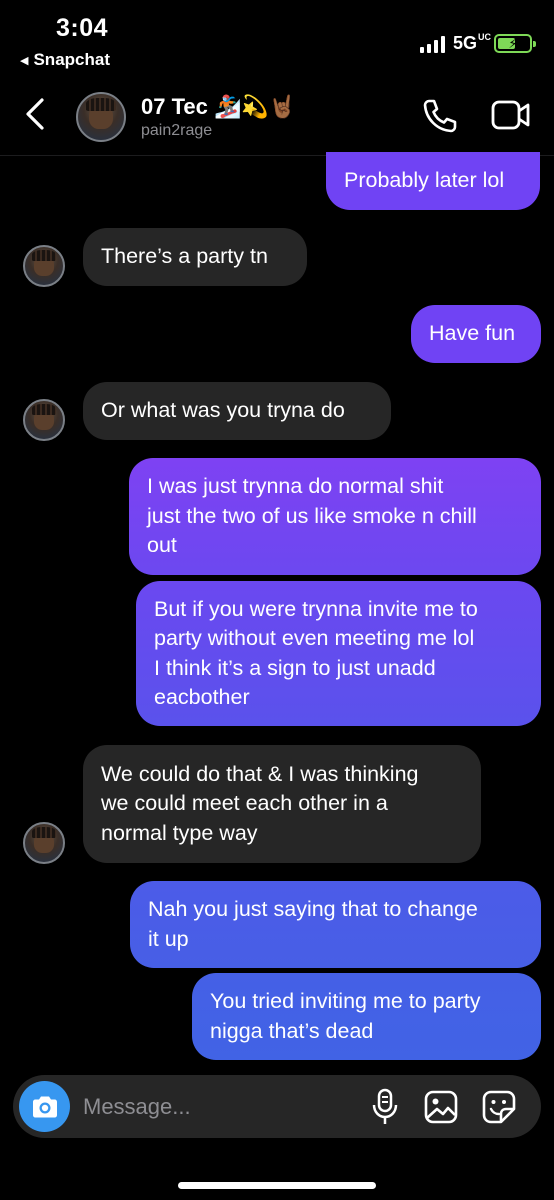 The image size is (554, 1200). What do you see at coordinates (71, 59) in the screenshot?
I see `back-app-label: Snapchat` at bounding box center [71, 59].